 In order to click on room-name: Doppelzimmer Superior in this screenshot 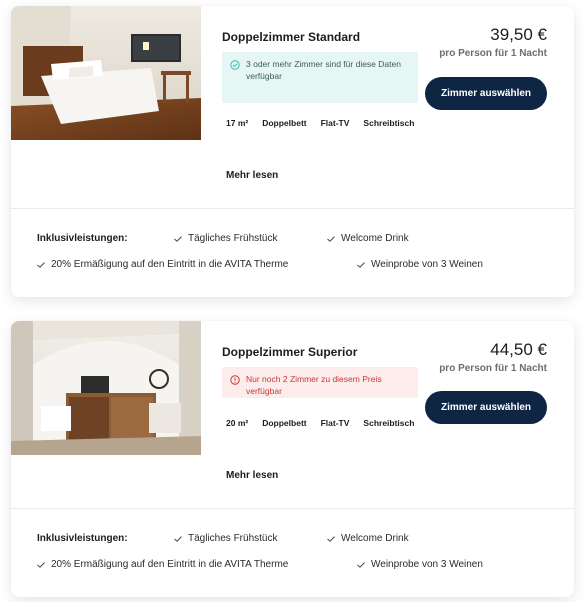, I will do `click(290, 352)`.